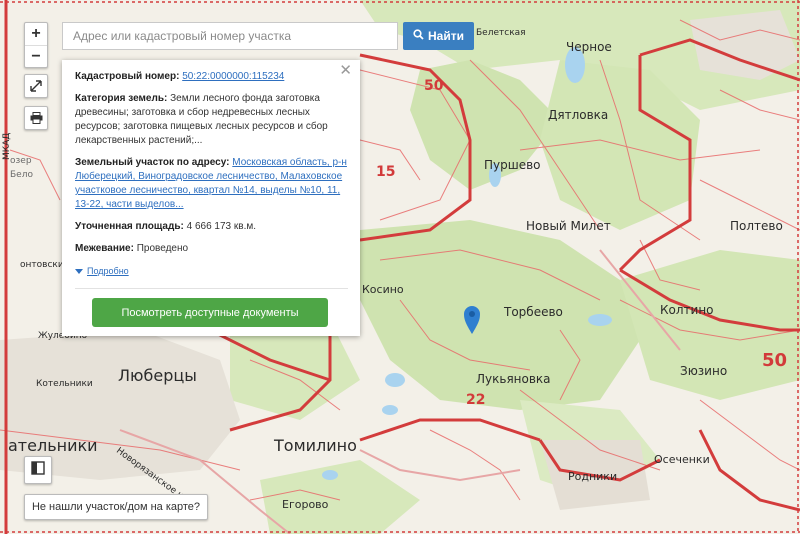  I want to click on place-koltino: Колтино, so click(687, 310).